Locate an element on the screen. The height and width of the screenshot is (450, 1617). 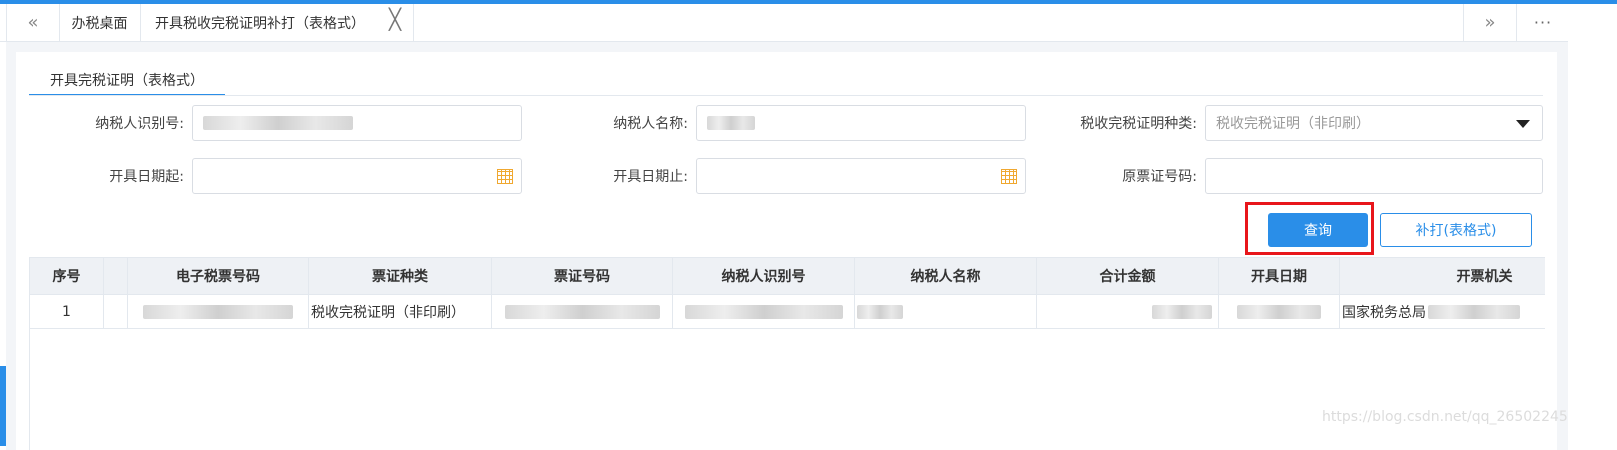
reprint-table-button: 补打(表格式) is located at coordinates (1456, 230).